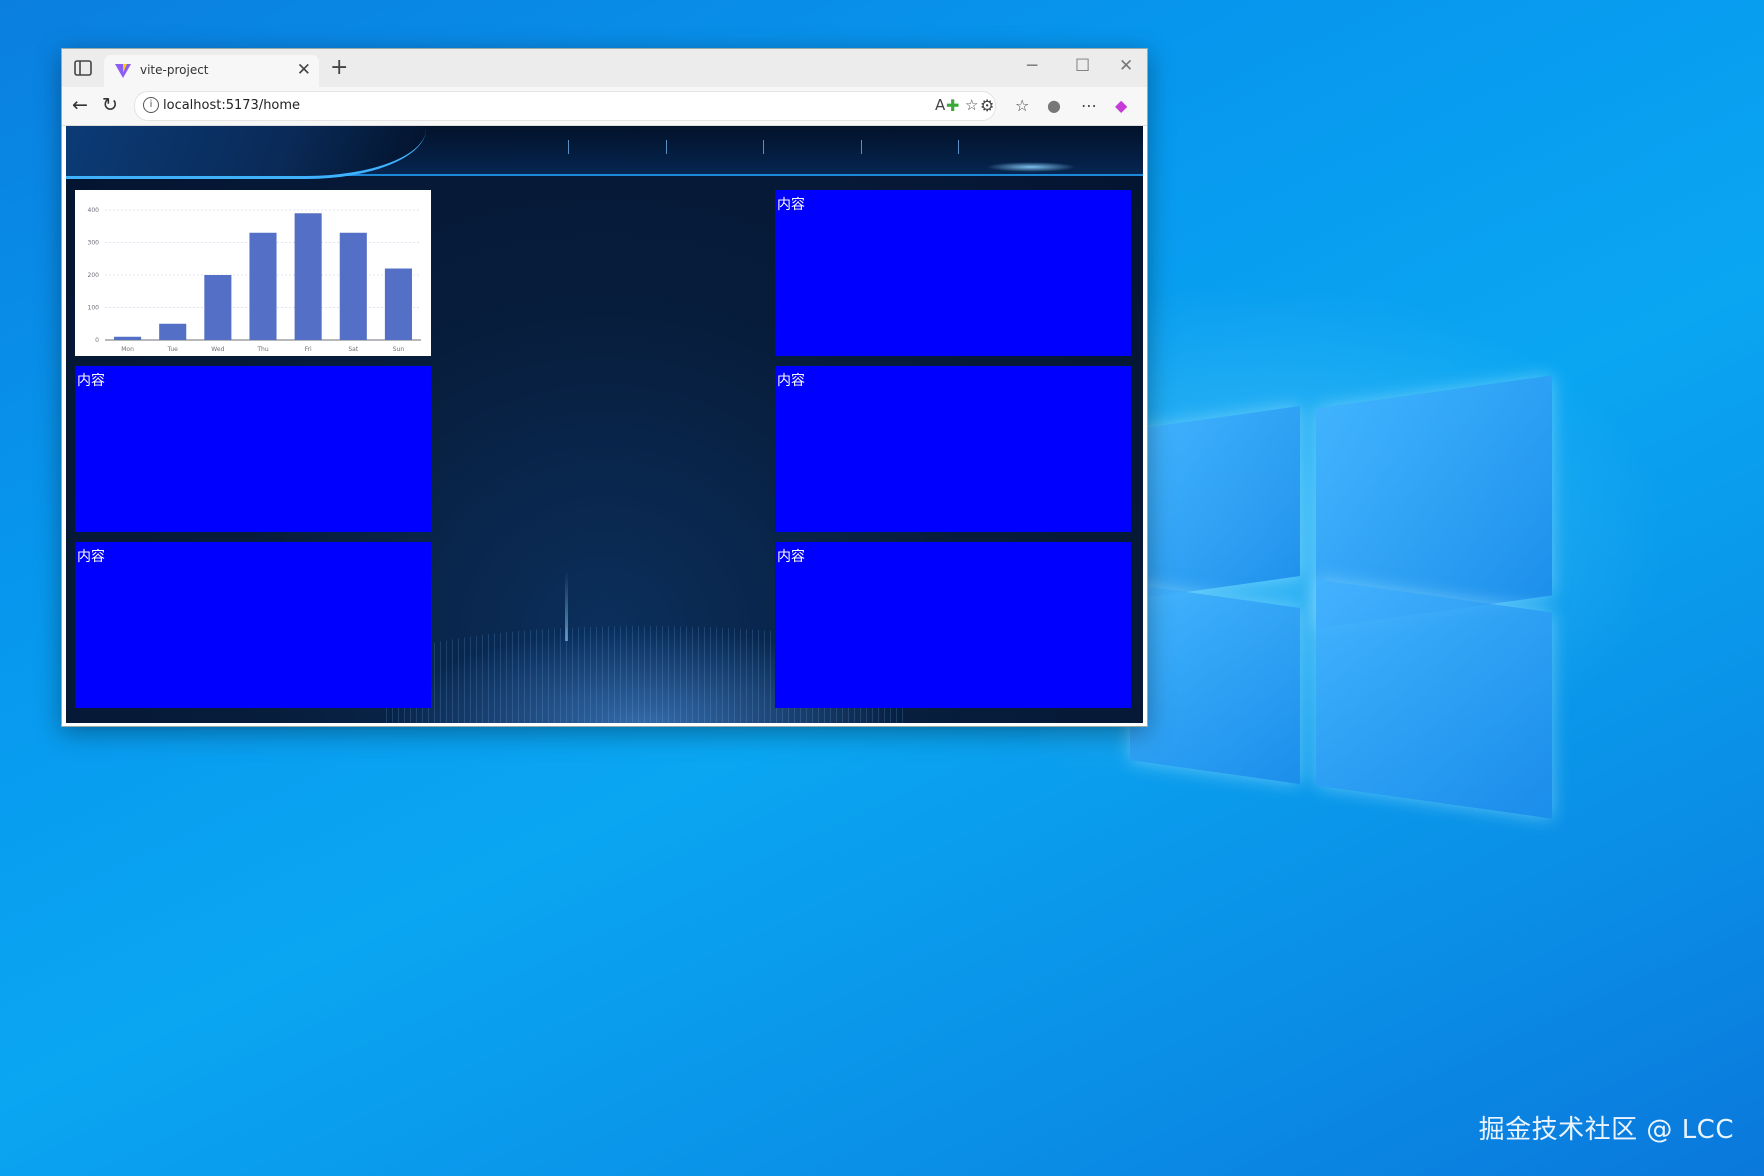 The image size is (1764, 1176). I want to click on header-curve-decoration, so click(246, 152).